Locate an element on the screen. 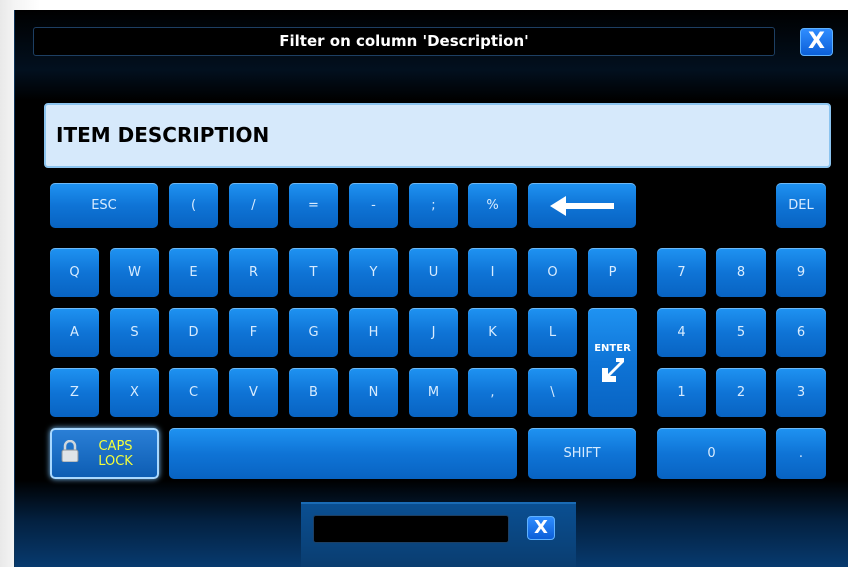  key-p: P is located at coordinates (612, 272).